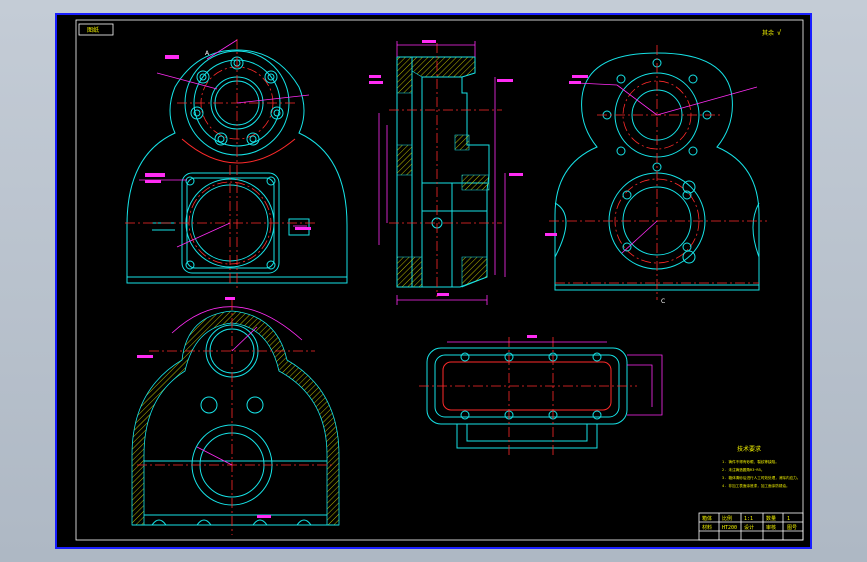 This screenshot has width=867, height=562. I want to click on corner-stamp: 图纸, so click(93, 30).